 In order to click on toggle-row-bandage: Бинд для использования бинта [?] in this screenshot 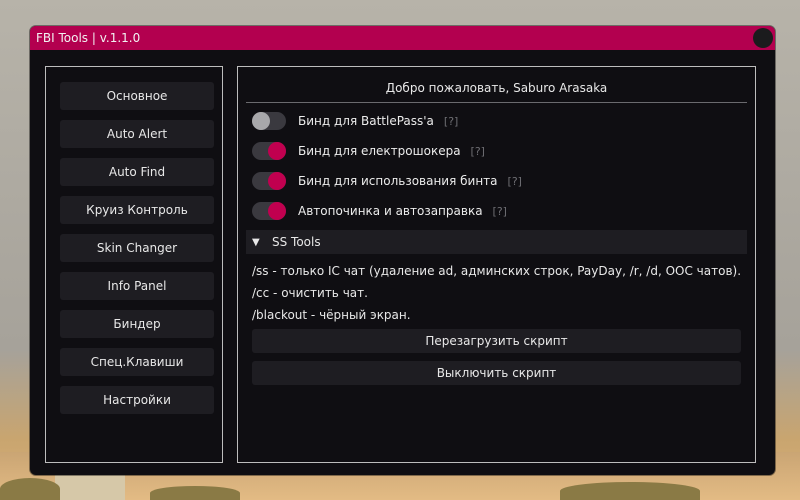, I will do `click(387, 181)`.